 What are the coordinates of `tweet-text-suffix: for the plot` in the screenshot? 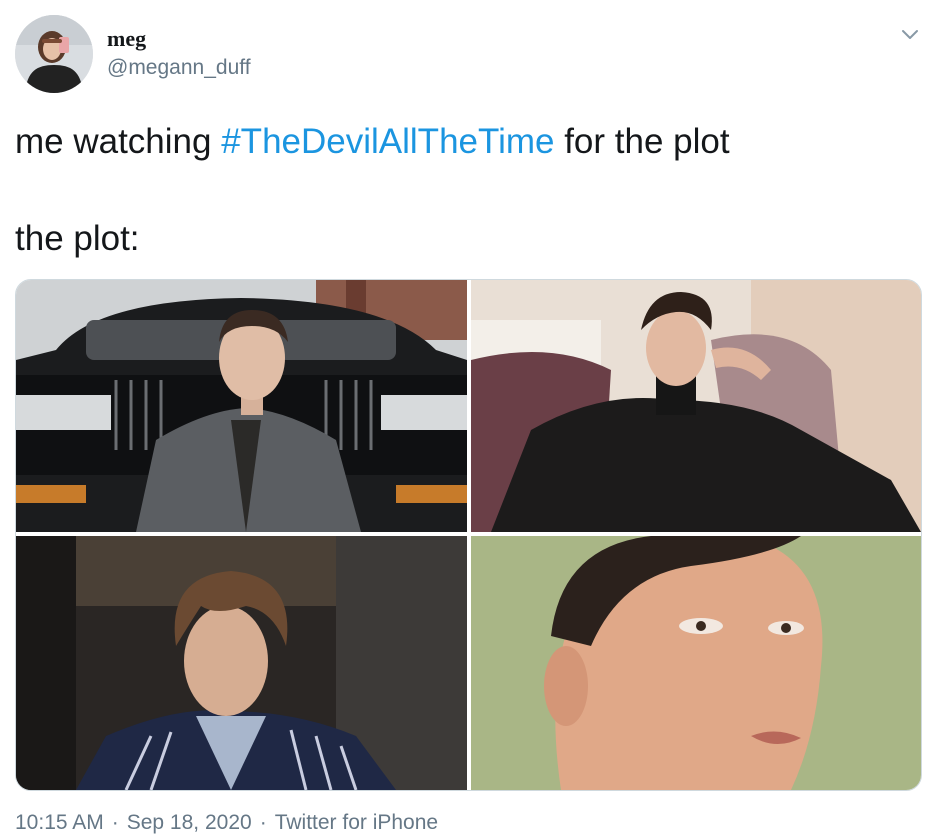 It's located at (642, 141).